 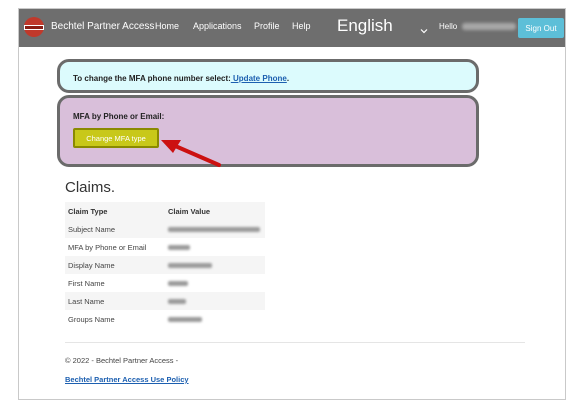 I want to click on mfa-type-label: MFA by Phone or Email:, so click(x=119, y=116).